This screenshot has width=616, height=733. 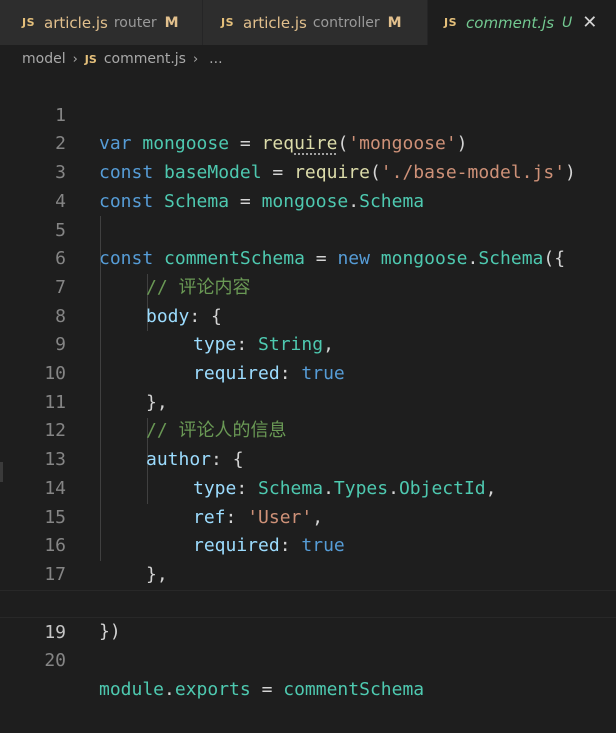 What do you see at coordinates (145, 59) in the screenshot?
I see `breadcrumb-file: comment.js` at bounding box center [145, 59].